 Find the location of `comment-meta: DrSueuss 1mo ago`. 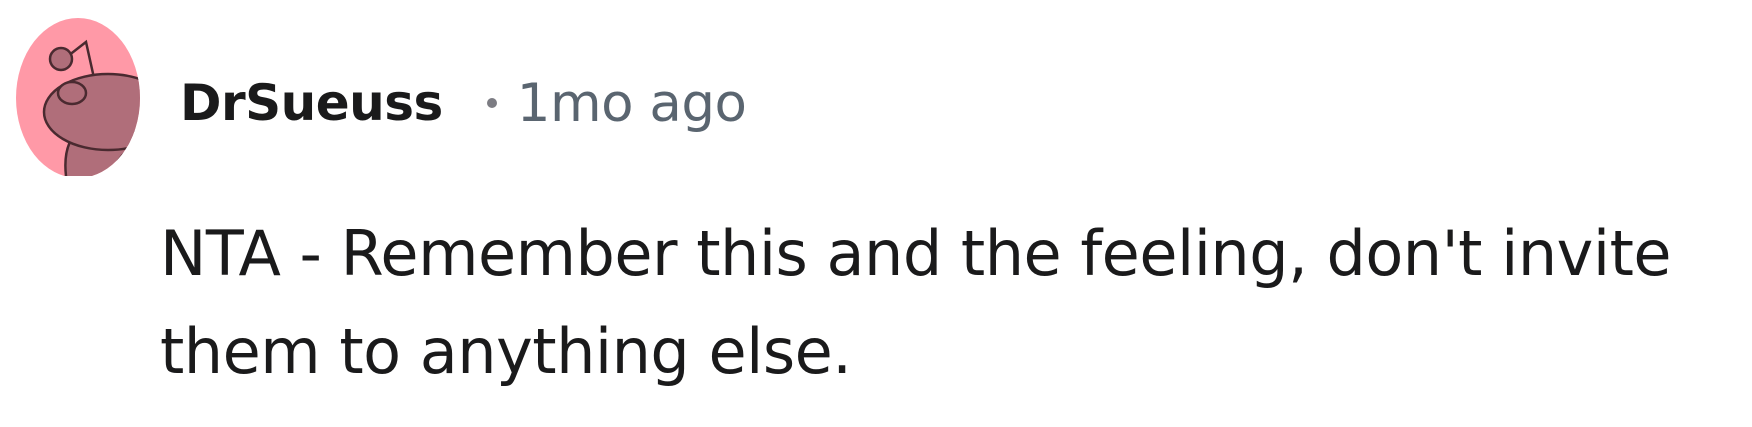

comment-meta: DrSueuss 1mo ago is located at coordinates (463, 103).